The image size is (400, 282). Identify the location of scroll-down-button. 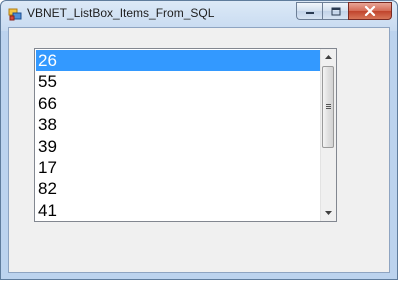
(328, 213).